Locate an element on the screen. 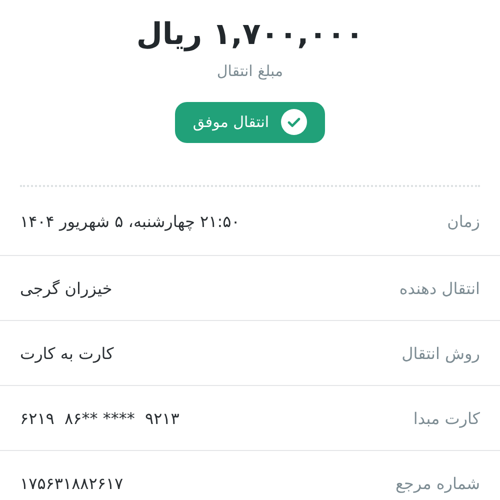  detail-value: خیزران گرجی is located at coordinates (66, 288).